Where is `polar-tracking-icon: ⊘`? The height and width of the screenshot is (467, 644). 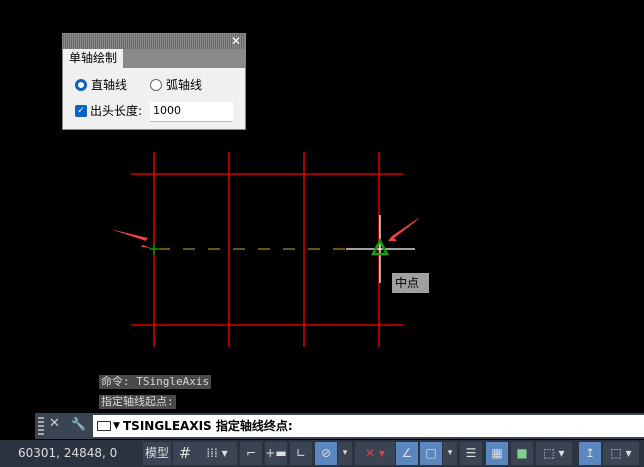
polar-tracking-icon: ⊘ is located at coordinates (326, 453).